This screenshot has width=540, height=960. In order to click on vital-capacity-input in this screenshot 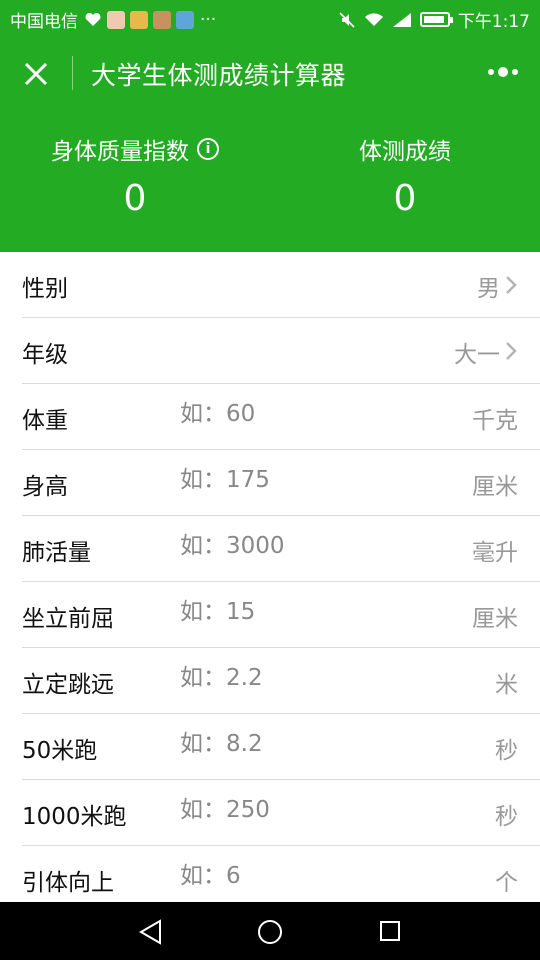, I will do `click(295, 546)`.